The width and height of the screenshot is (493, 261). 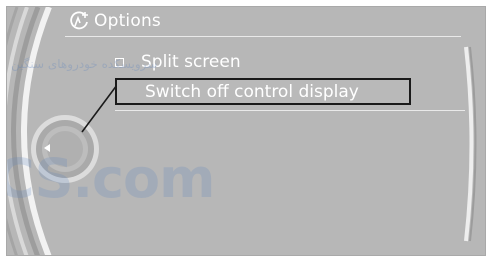 What do you see at coordinates (470, 144) in the screenshot?
I see `scrollbar` at bounding box center [470, 144].